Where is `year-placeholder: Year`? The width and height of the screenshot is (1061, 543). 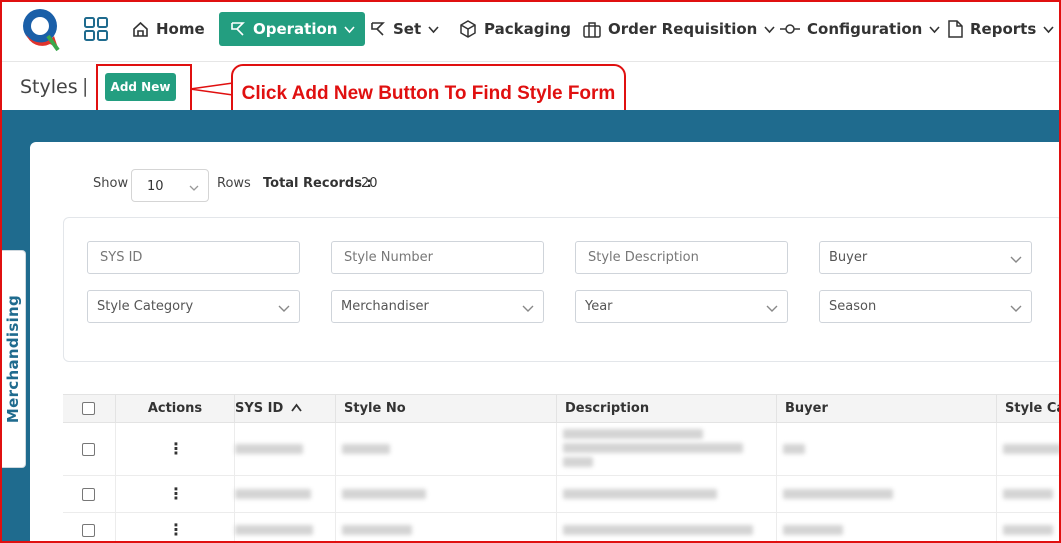 year-placeholder: Year is located at coordinates (599, 306).